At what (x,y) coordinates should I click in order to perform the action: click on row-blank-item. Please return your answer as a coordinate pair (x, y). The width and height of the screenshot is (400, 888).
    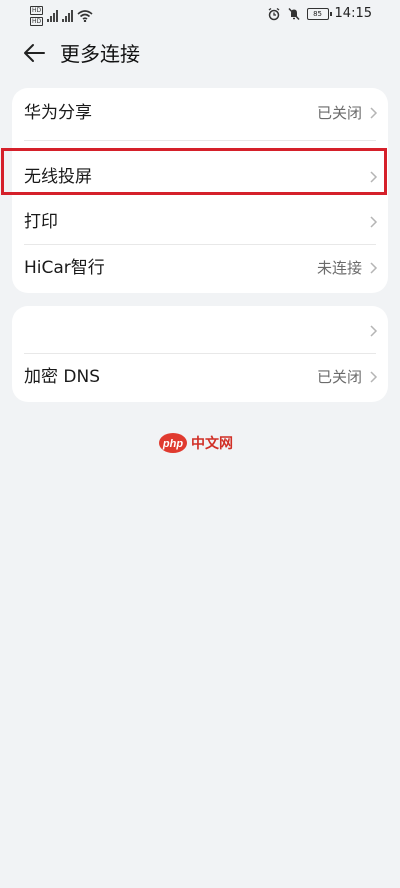
    Looking at the image, I should click on (200, 331).